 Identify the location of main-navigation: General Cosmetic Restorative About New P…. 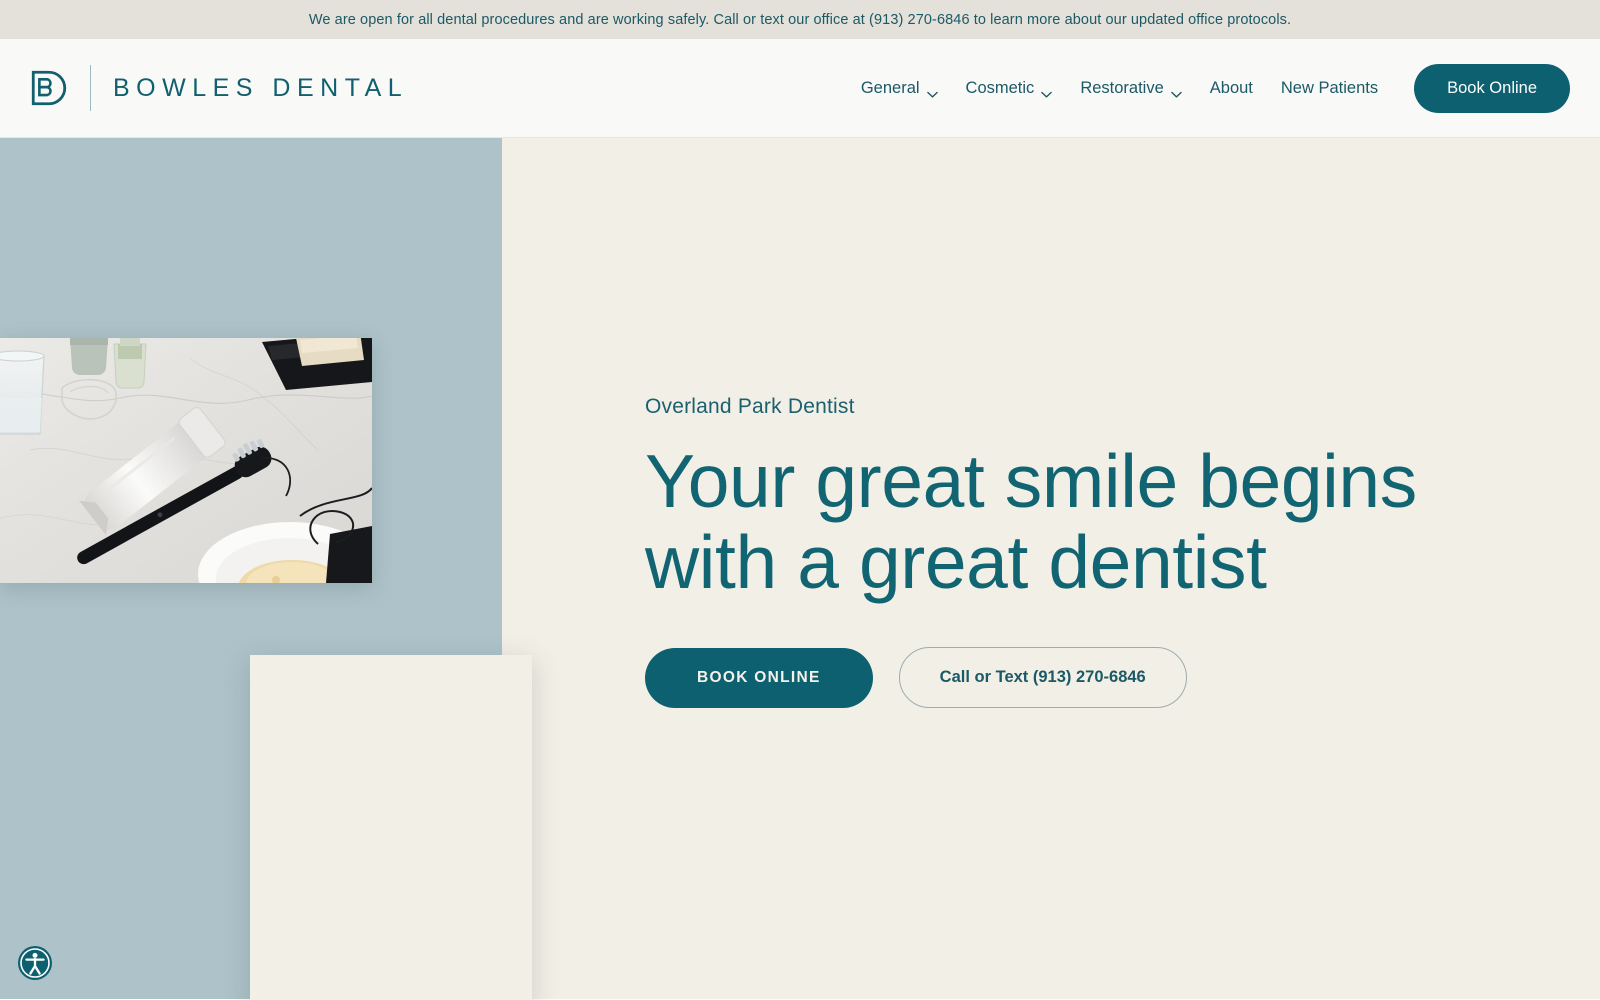
(1208, 88).